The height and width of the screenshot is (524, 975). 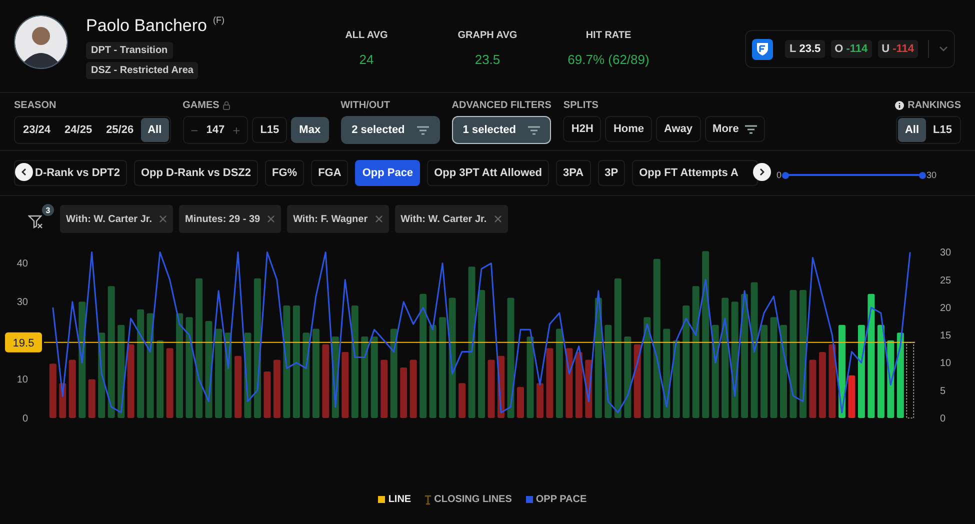 I want to click on axis-label: 15, so click(x=946, y=336).